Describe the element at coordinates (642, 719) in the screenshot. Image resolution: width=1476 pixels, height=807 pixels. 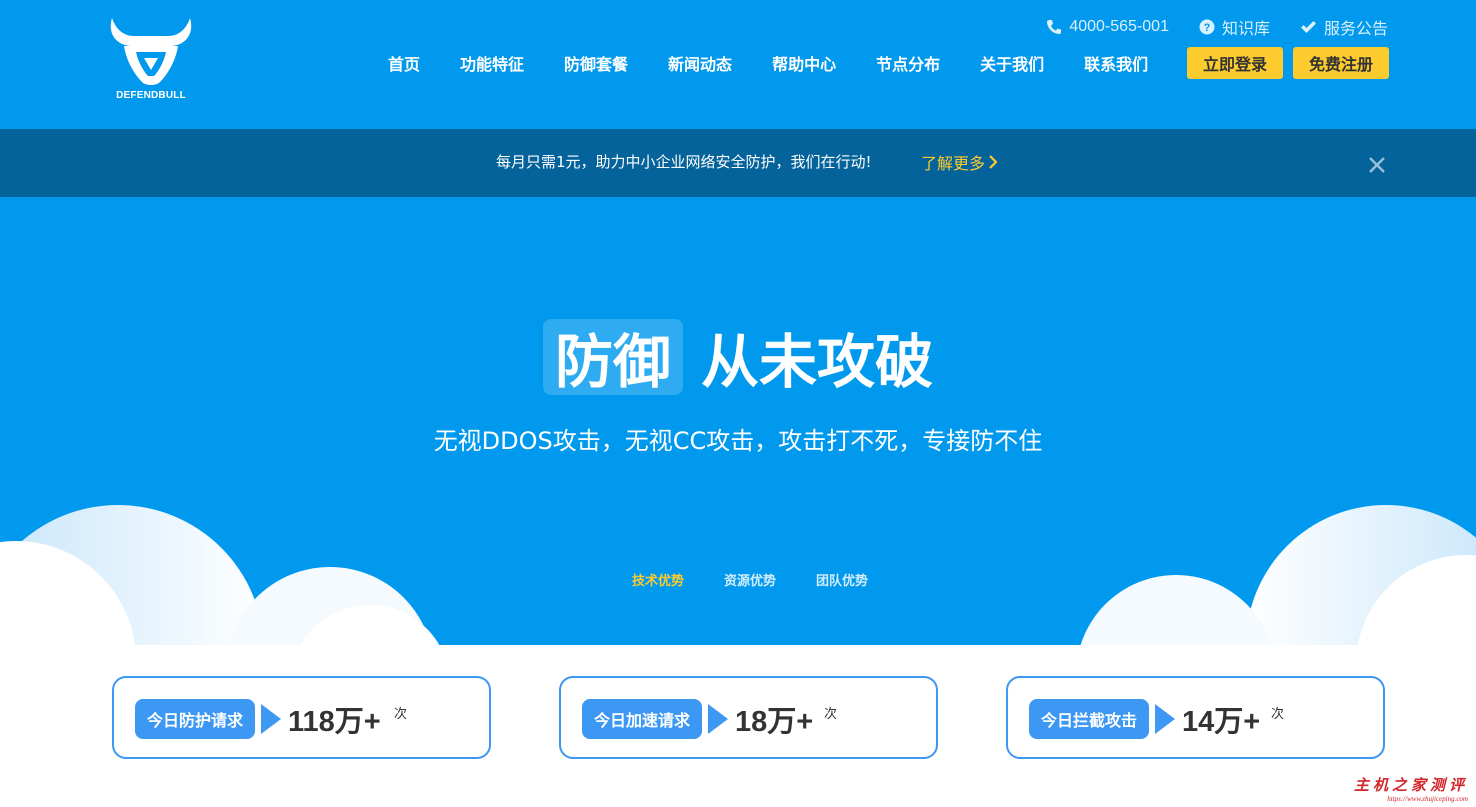
I see `stat-label: 今日加速请求` at that location.